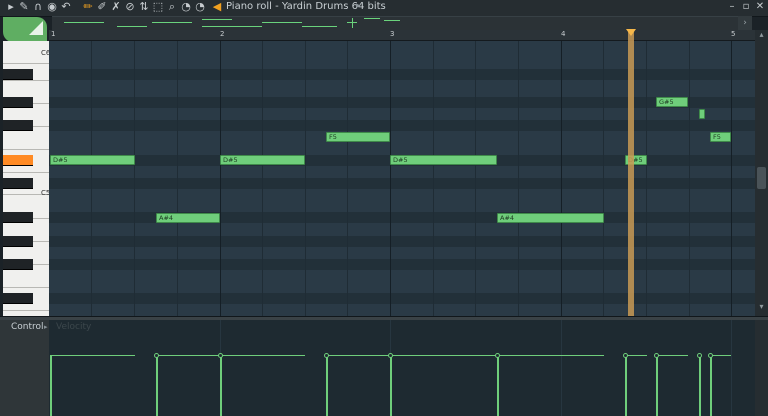 This screenshot has width=768, height=416. What do you see at coordinates (36, 28) in the screenshot?
I see `corner-triangle-icon` at bounding box center [36, 28].